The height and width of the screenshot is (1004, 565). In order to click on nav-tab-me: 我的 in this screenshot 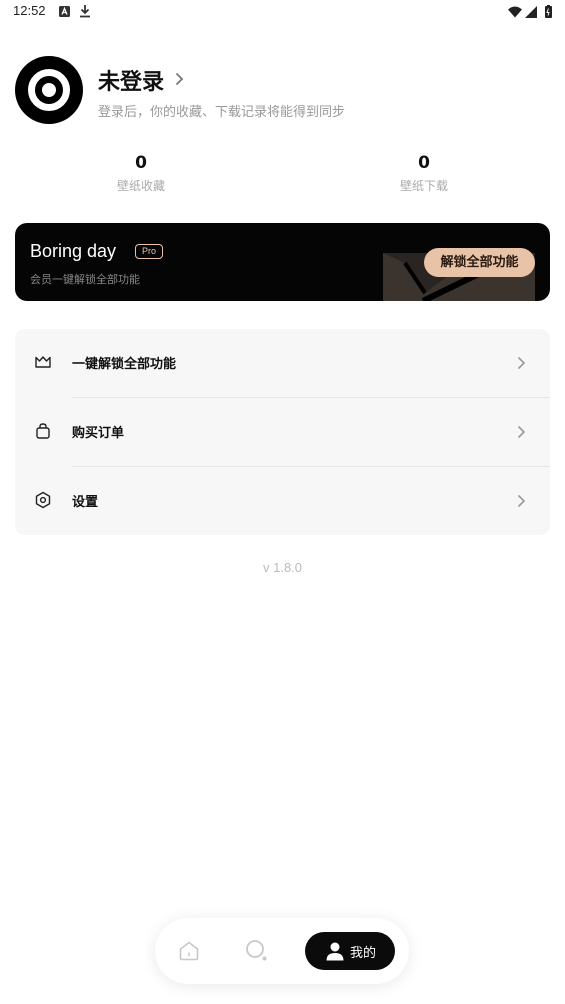, I will do `click(350, 951)`.